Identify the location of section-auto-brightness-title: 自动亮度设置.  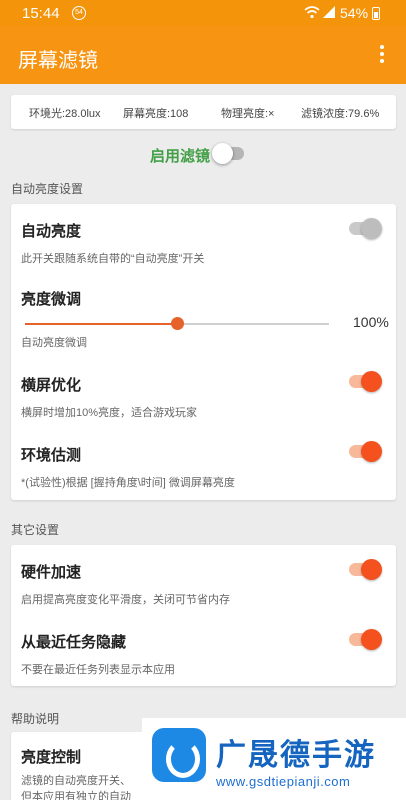
(47, 189).